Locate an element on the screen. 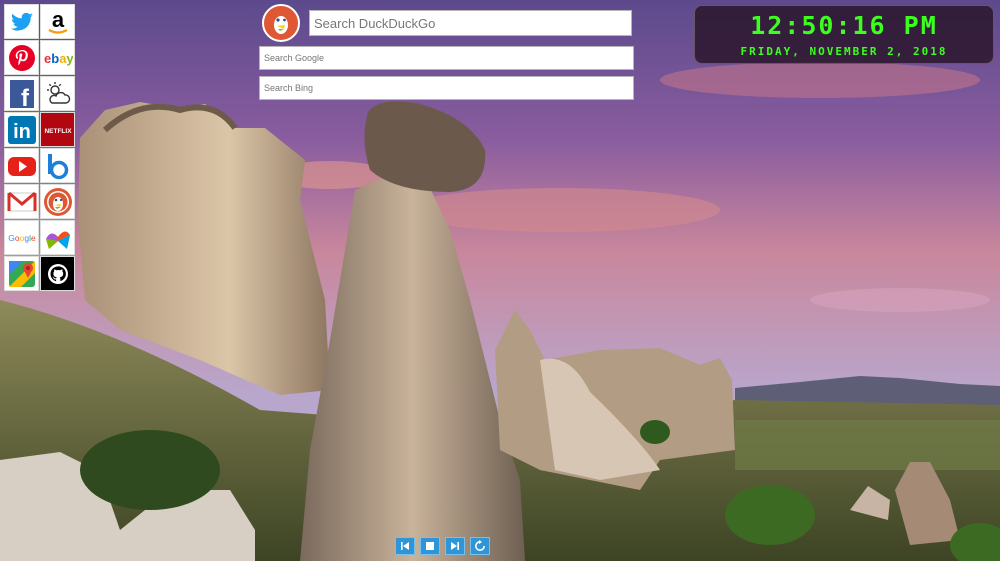 The image size is (1000, 561). microsoft-store-tile is located at coordinates (57, 237).